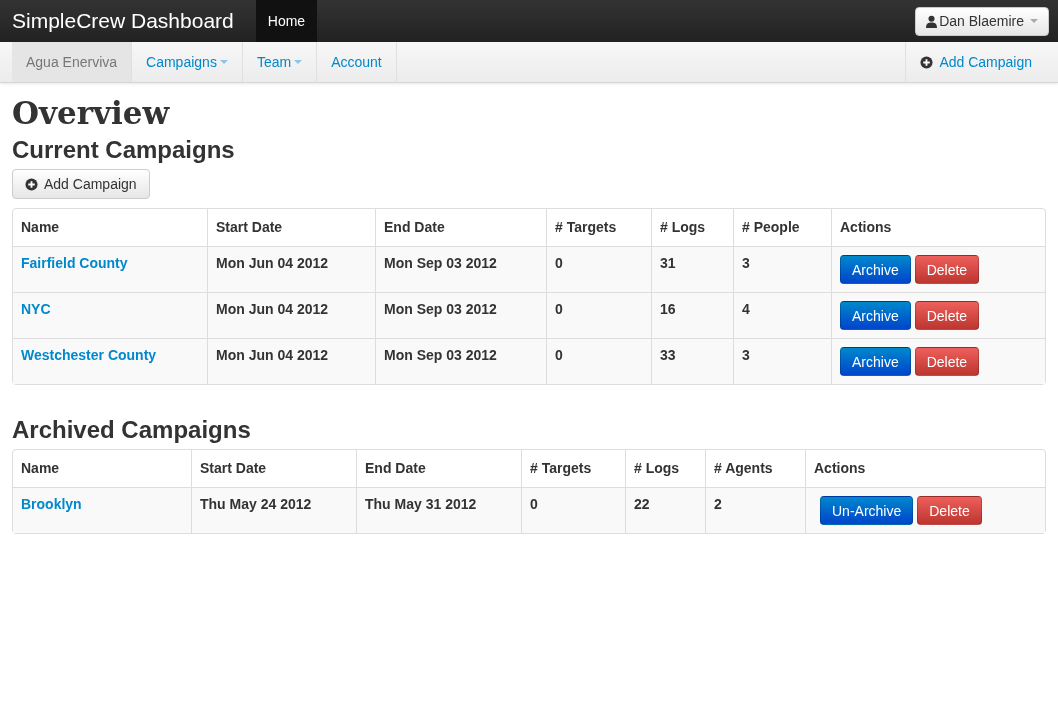  What do you see at coordinates (932, 21) in the screenshot?
I see `user-icon` at bounding box center [932, 21].